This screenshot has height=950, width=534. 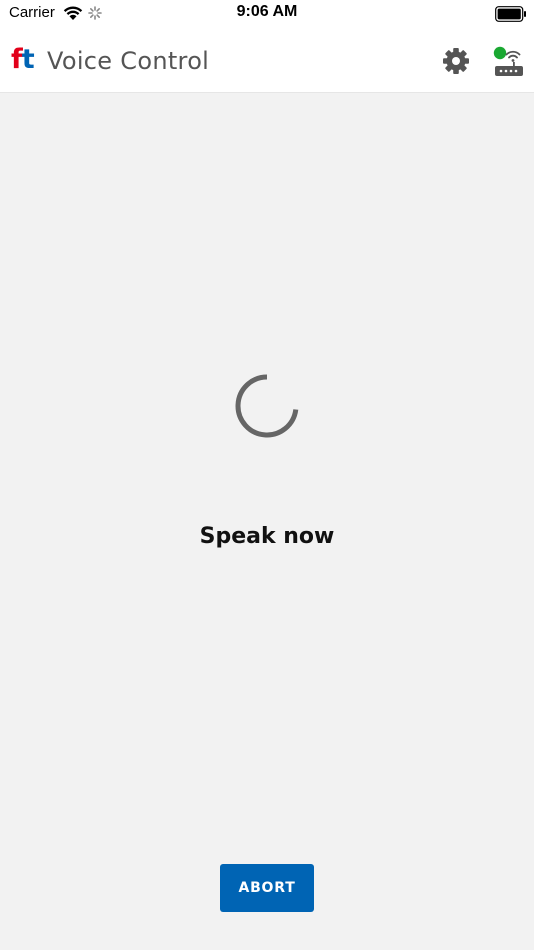 I want to click on status-bar: Carrier 9:06 AM, so click(x=267, y=13).